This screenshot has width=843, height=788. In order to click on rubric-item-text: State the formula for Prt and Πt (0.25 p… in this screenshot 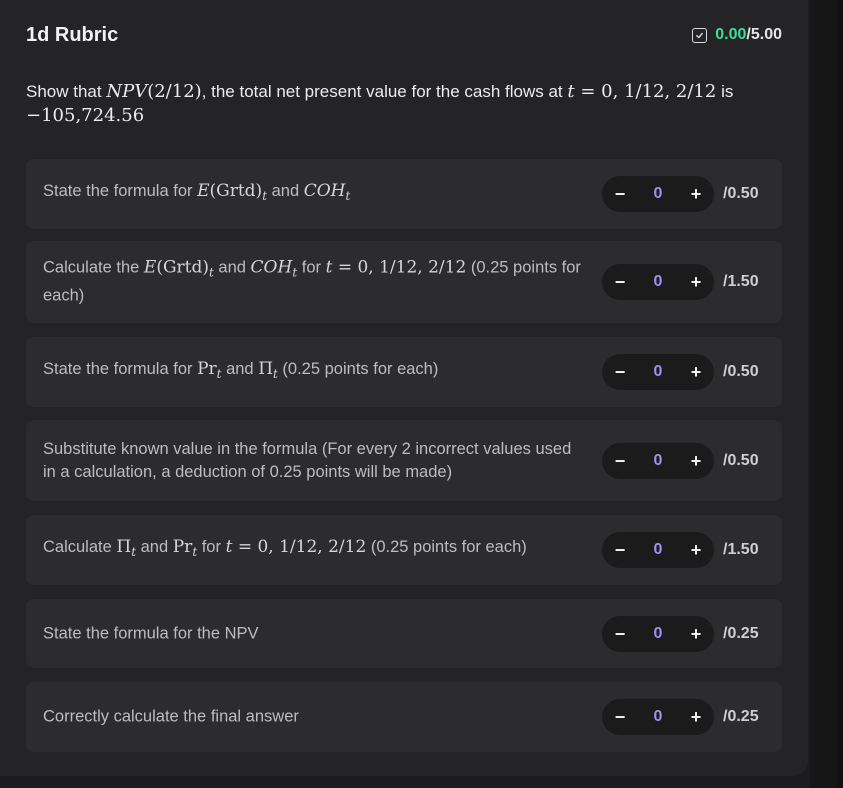, I will do `click(313, 372)`.